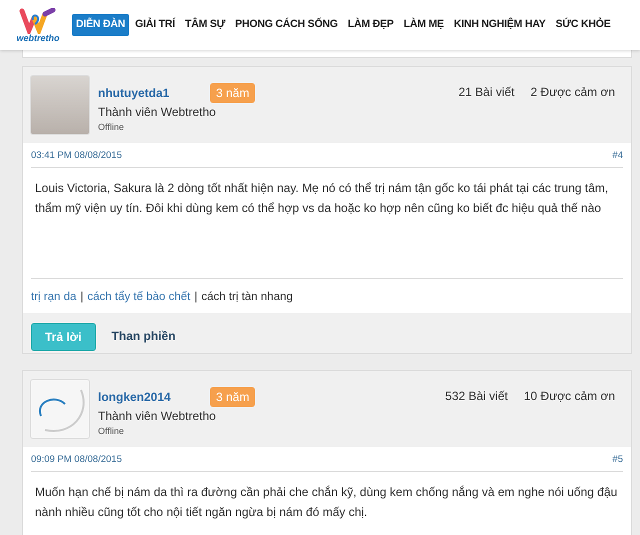 The image size is (640, 535). Describe the element at coordinates (617, 459) in the screenshot. I see `post-number-link: #5` at that location.